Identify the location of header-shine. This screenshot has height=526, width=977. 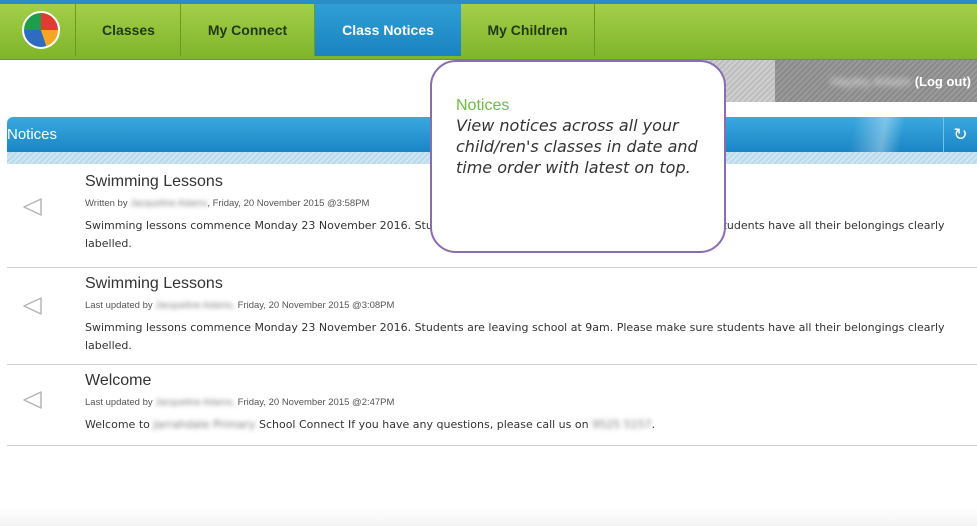
(877, 134).